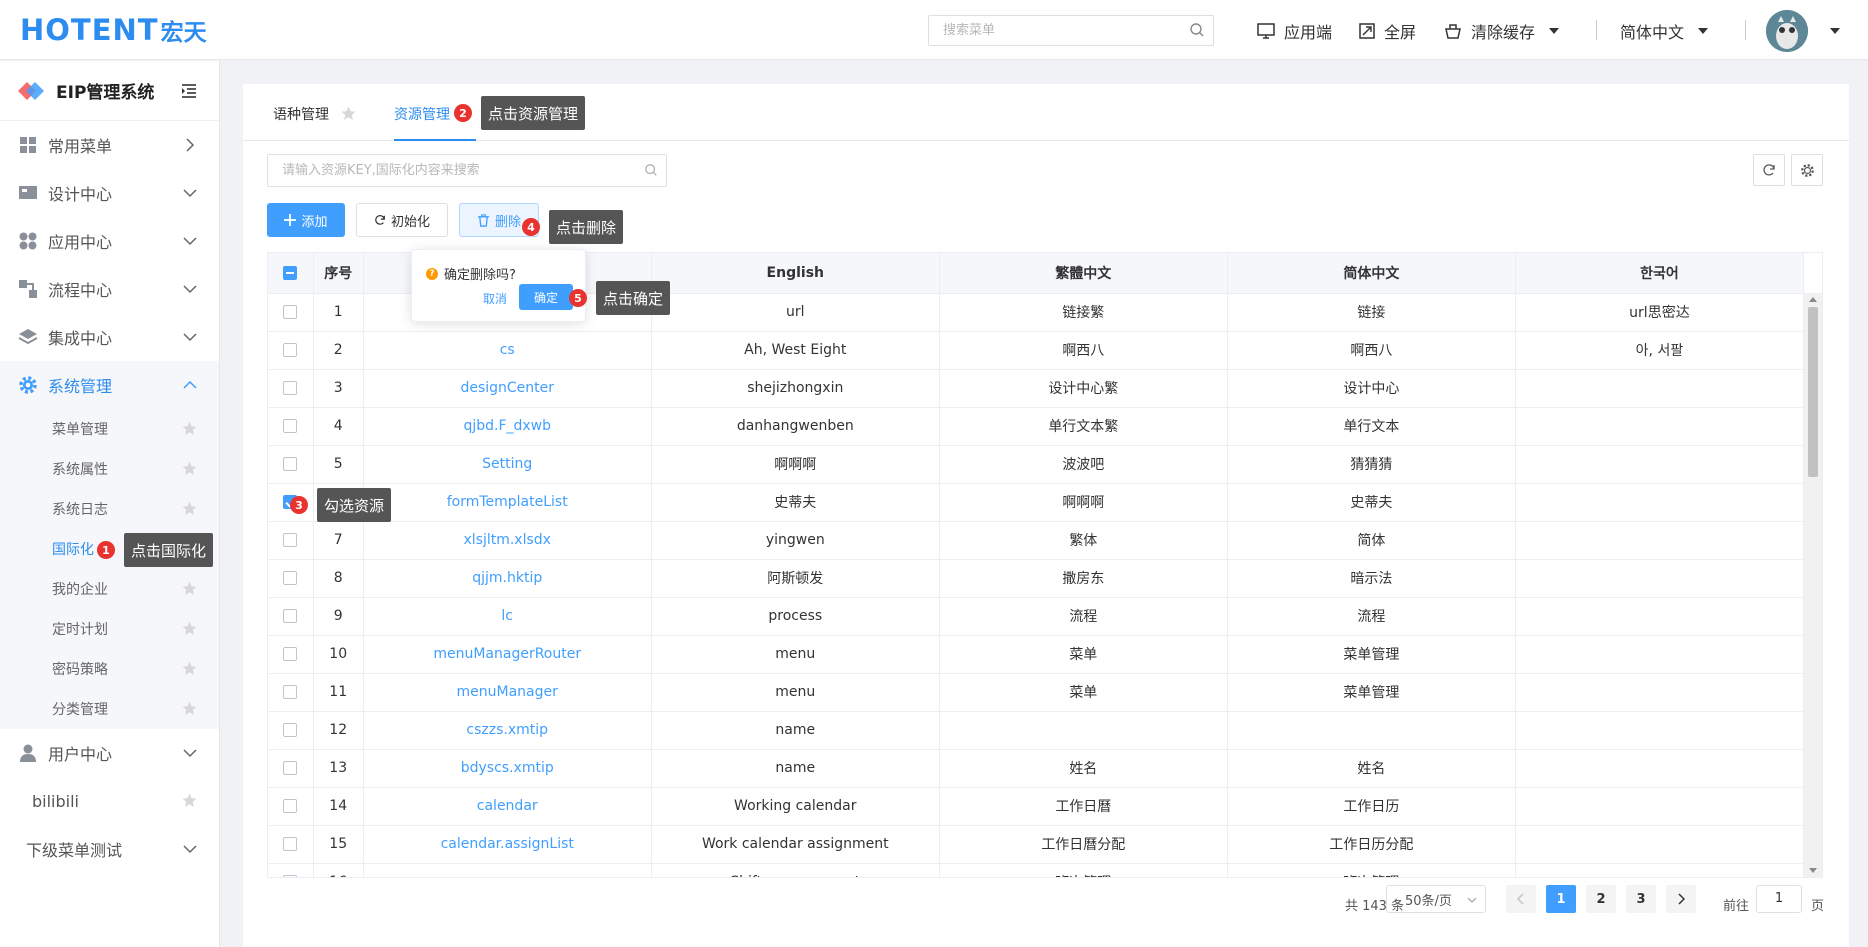  I want to click on collapse-menu-icon, so click(189, 91).